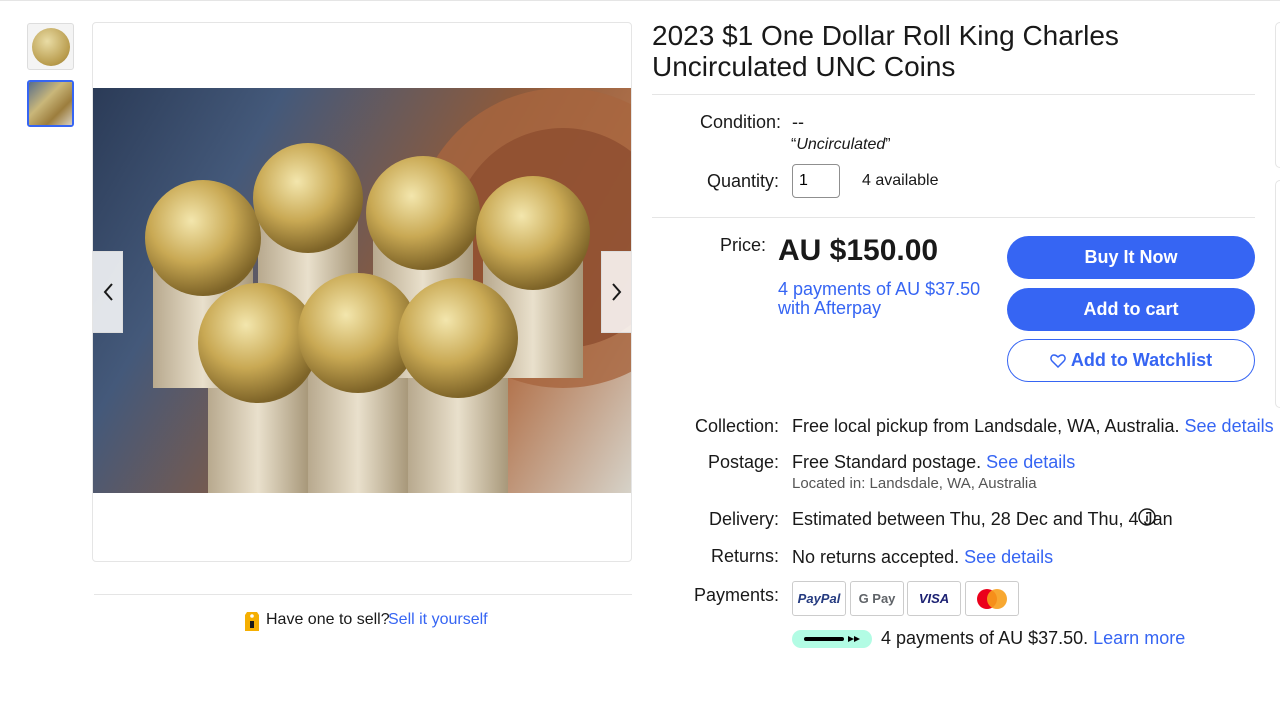  What do you see at coordinates (744, 556) in the screenshot?
I see `returns-label: Returns:` at bounding box center [744, 556].